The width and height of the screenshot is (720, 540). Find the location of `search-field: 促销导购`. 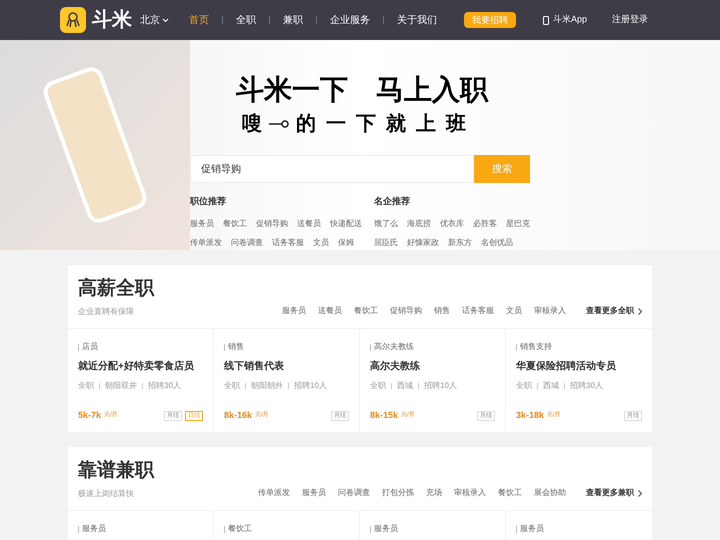

search-field: 促销导购 is located at coordinates (332, 169).